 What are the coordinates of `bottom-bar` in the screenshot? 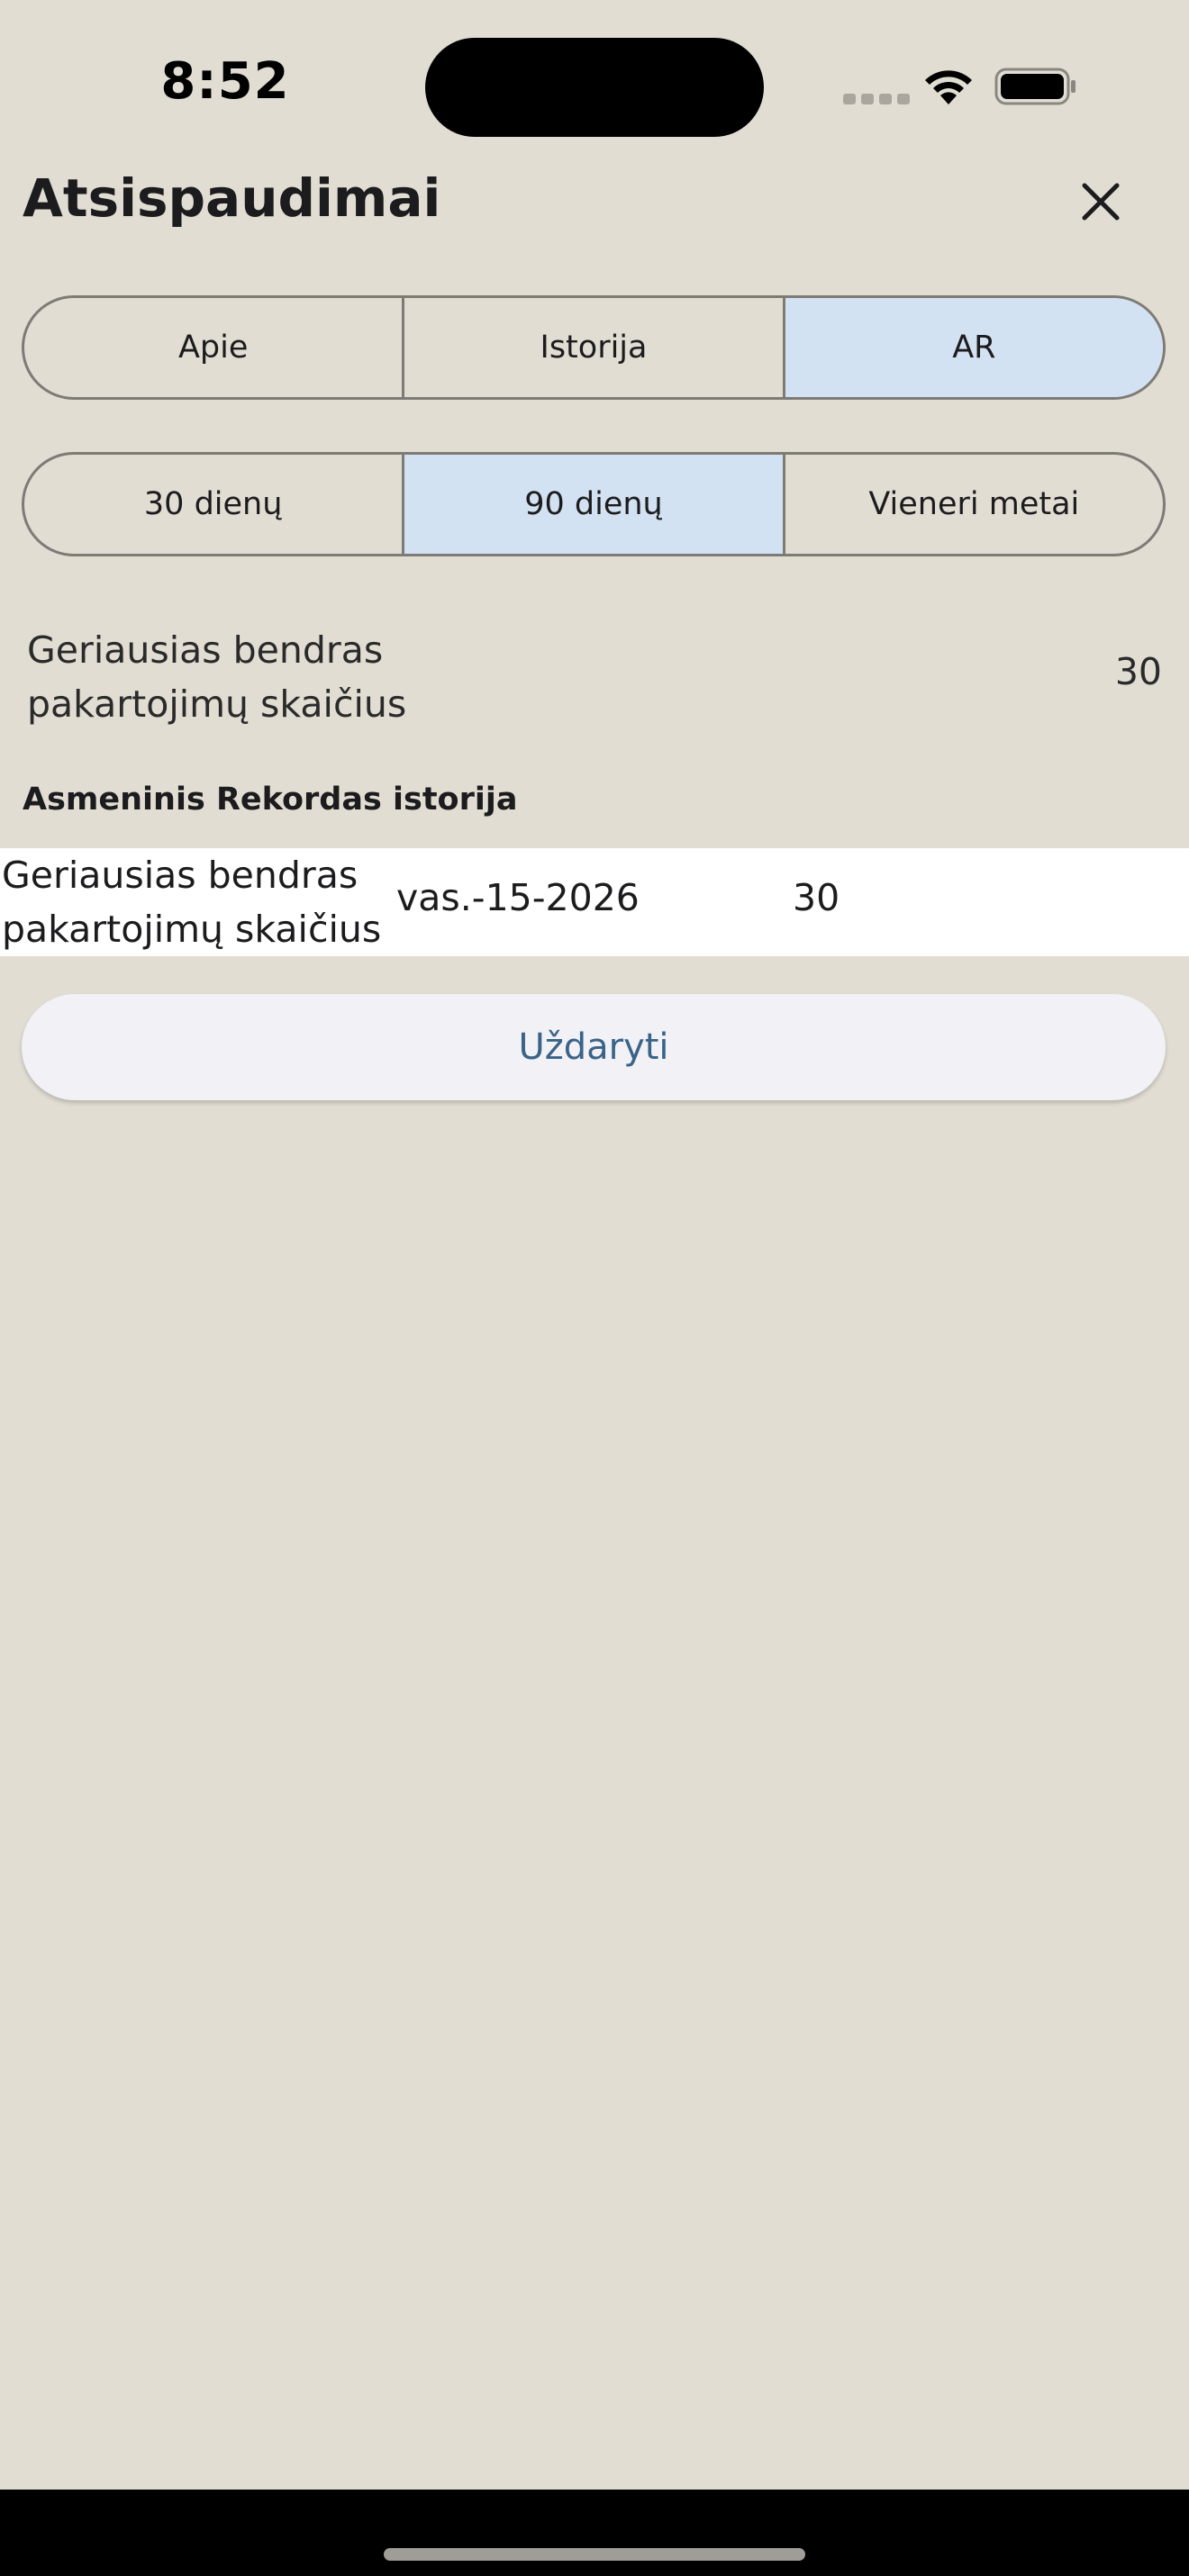 It's located at (594, 2533).